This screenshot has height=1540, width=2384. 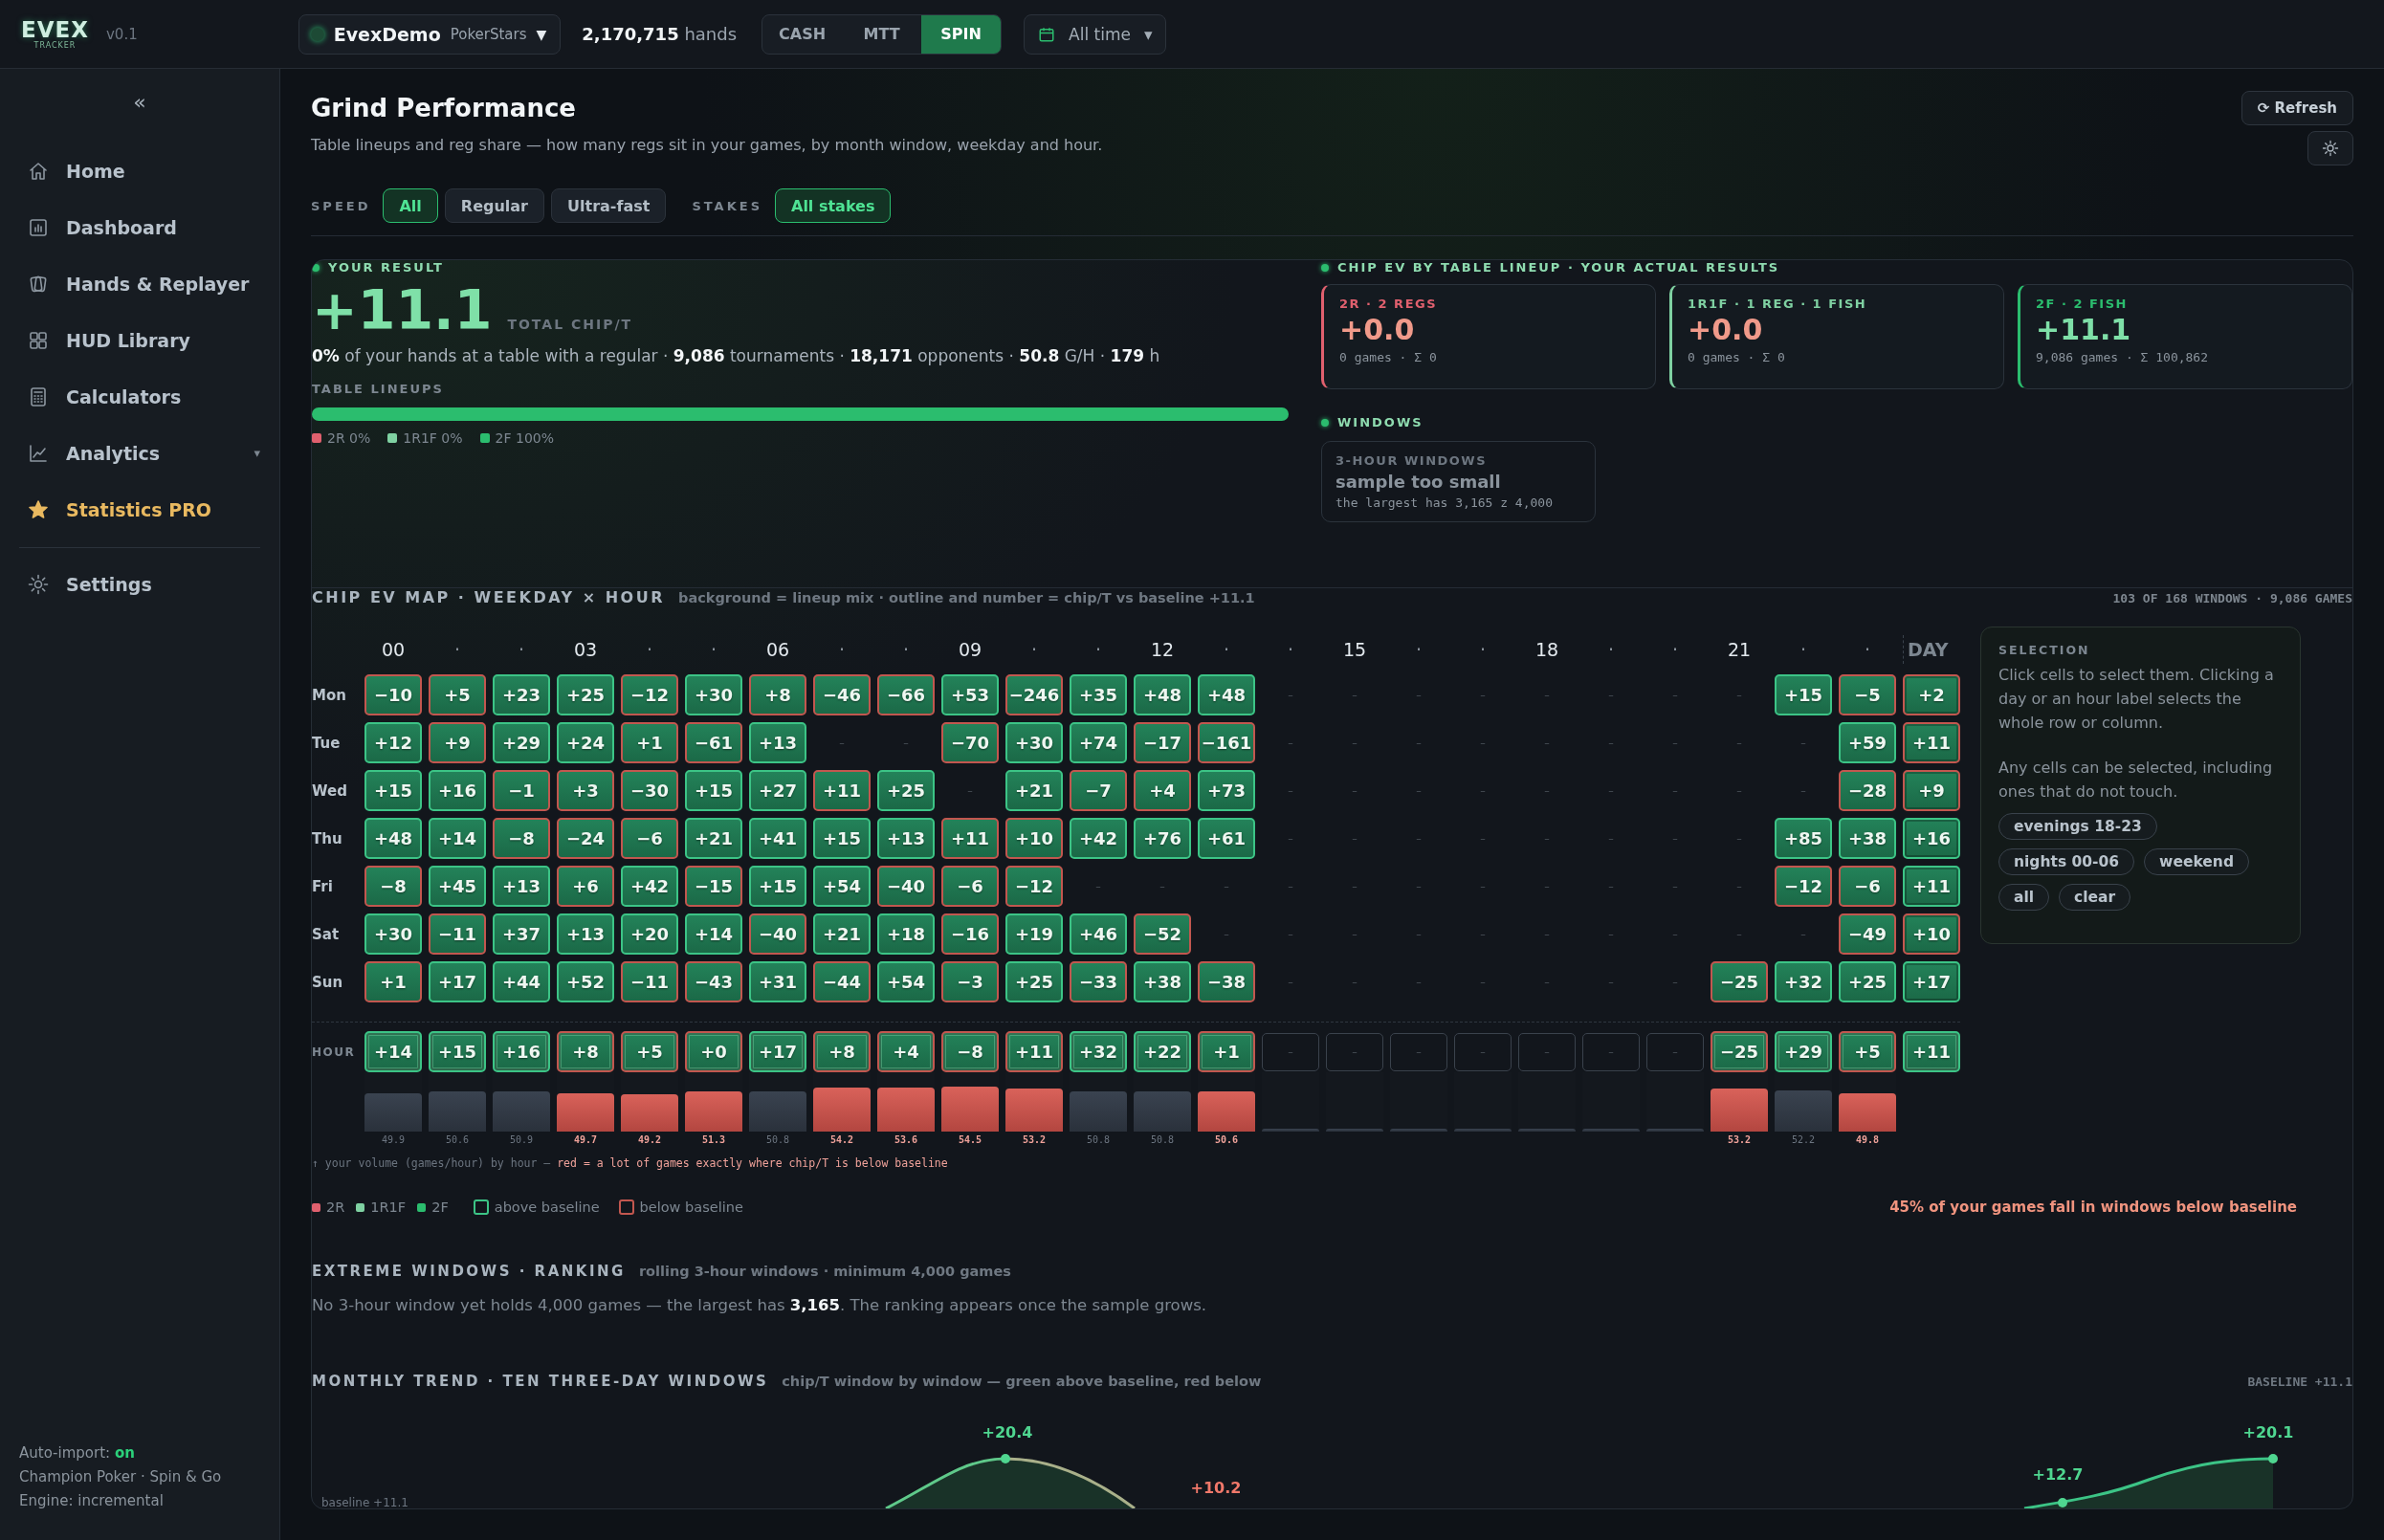 I want to click on hour-total-cell: +4, so click(x=906, y=1051).